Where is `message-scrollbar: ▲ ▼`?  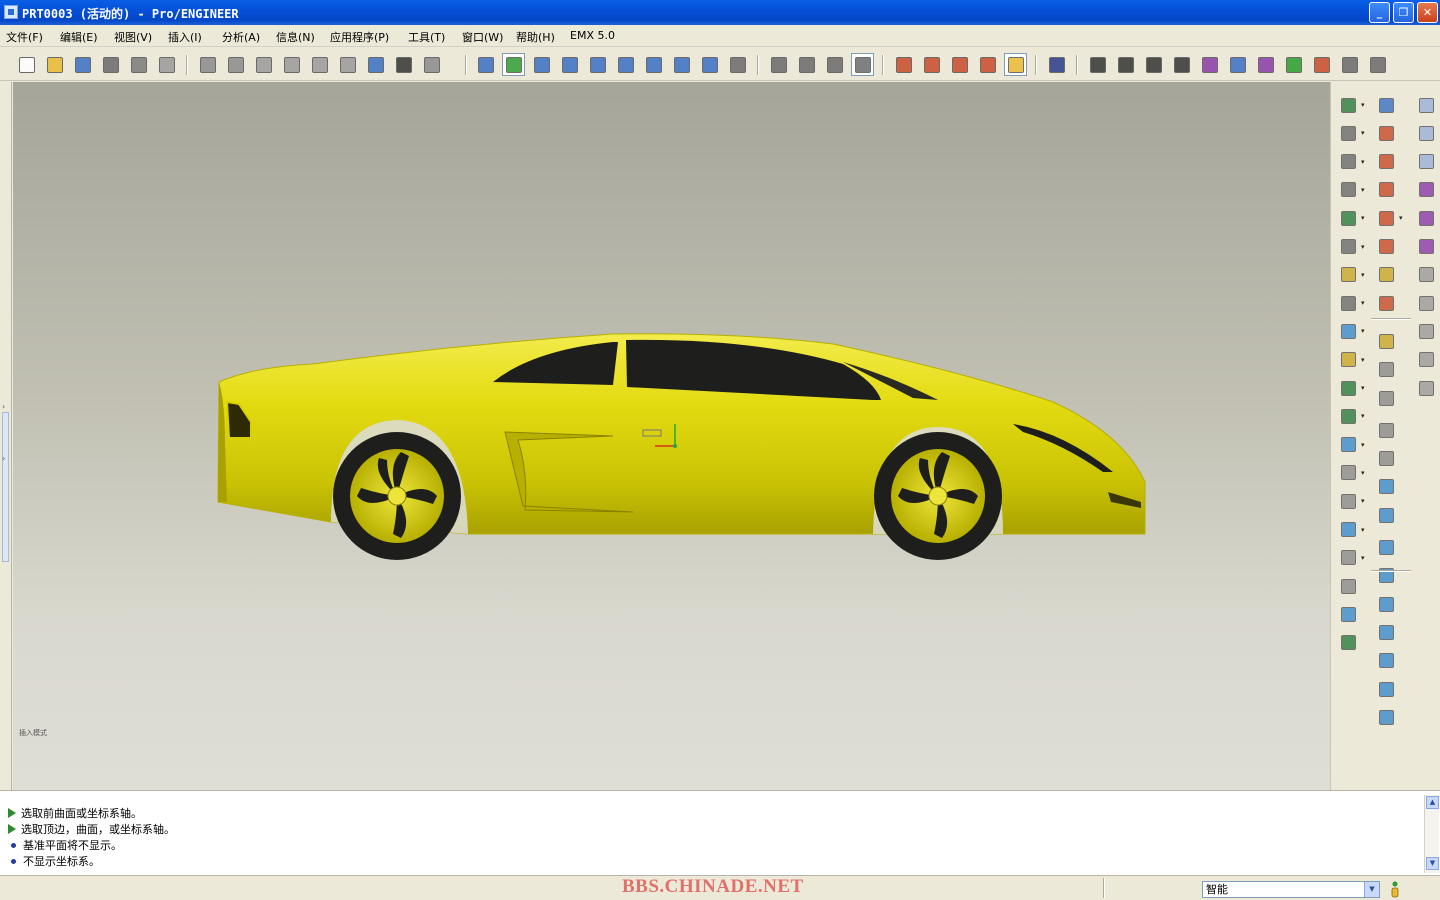
message-scrollbar: ▲ ▼ is located at coordinates (1431, 834).